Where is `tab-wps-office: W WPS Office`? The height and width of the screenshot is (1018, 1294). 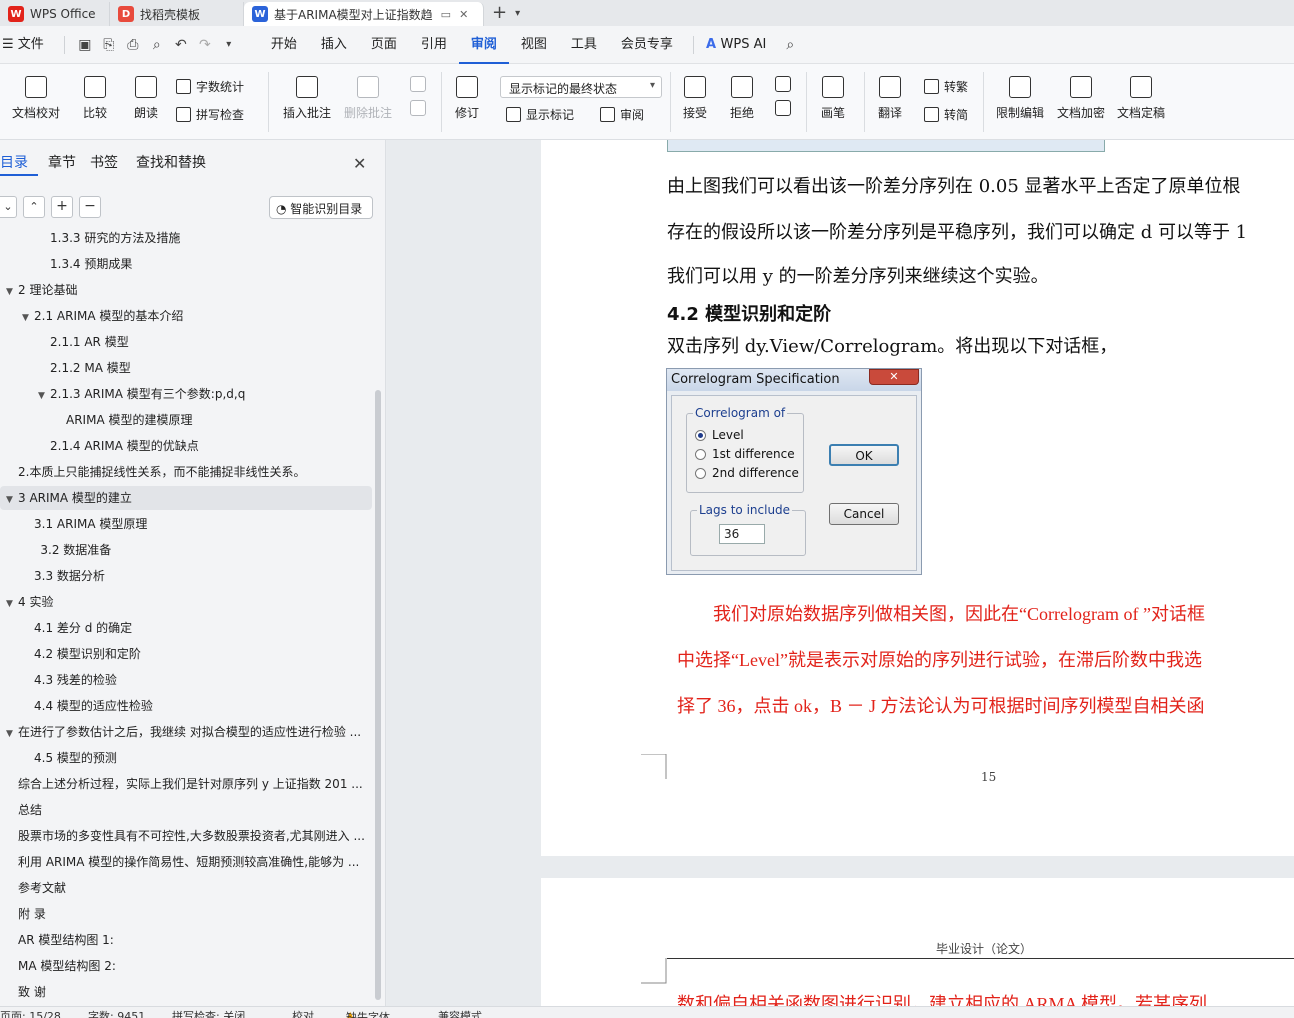 tab-wps-office: W WPS Office is located at coordinates (55, 14).